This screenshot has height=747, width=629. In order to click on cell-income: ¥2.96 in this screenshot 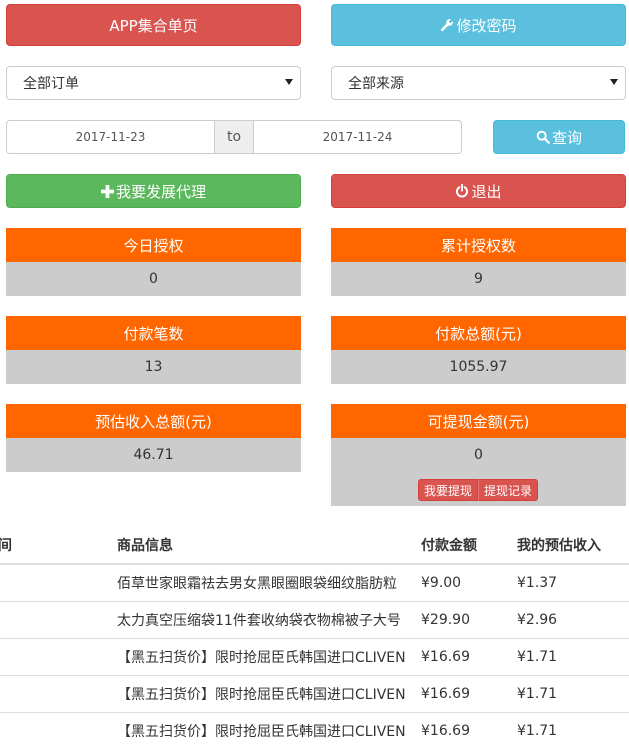, I will do `click(569, 619)`.